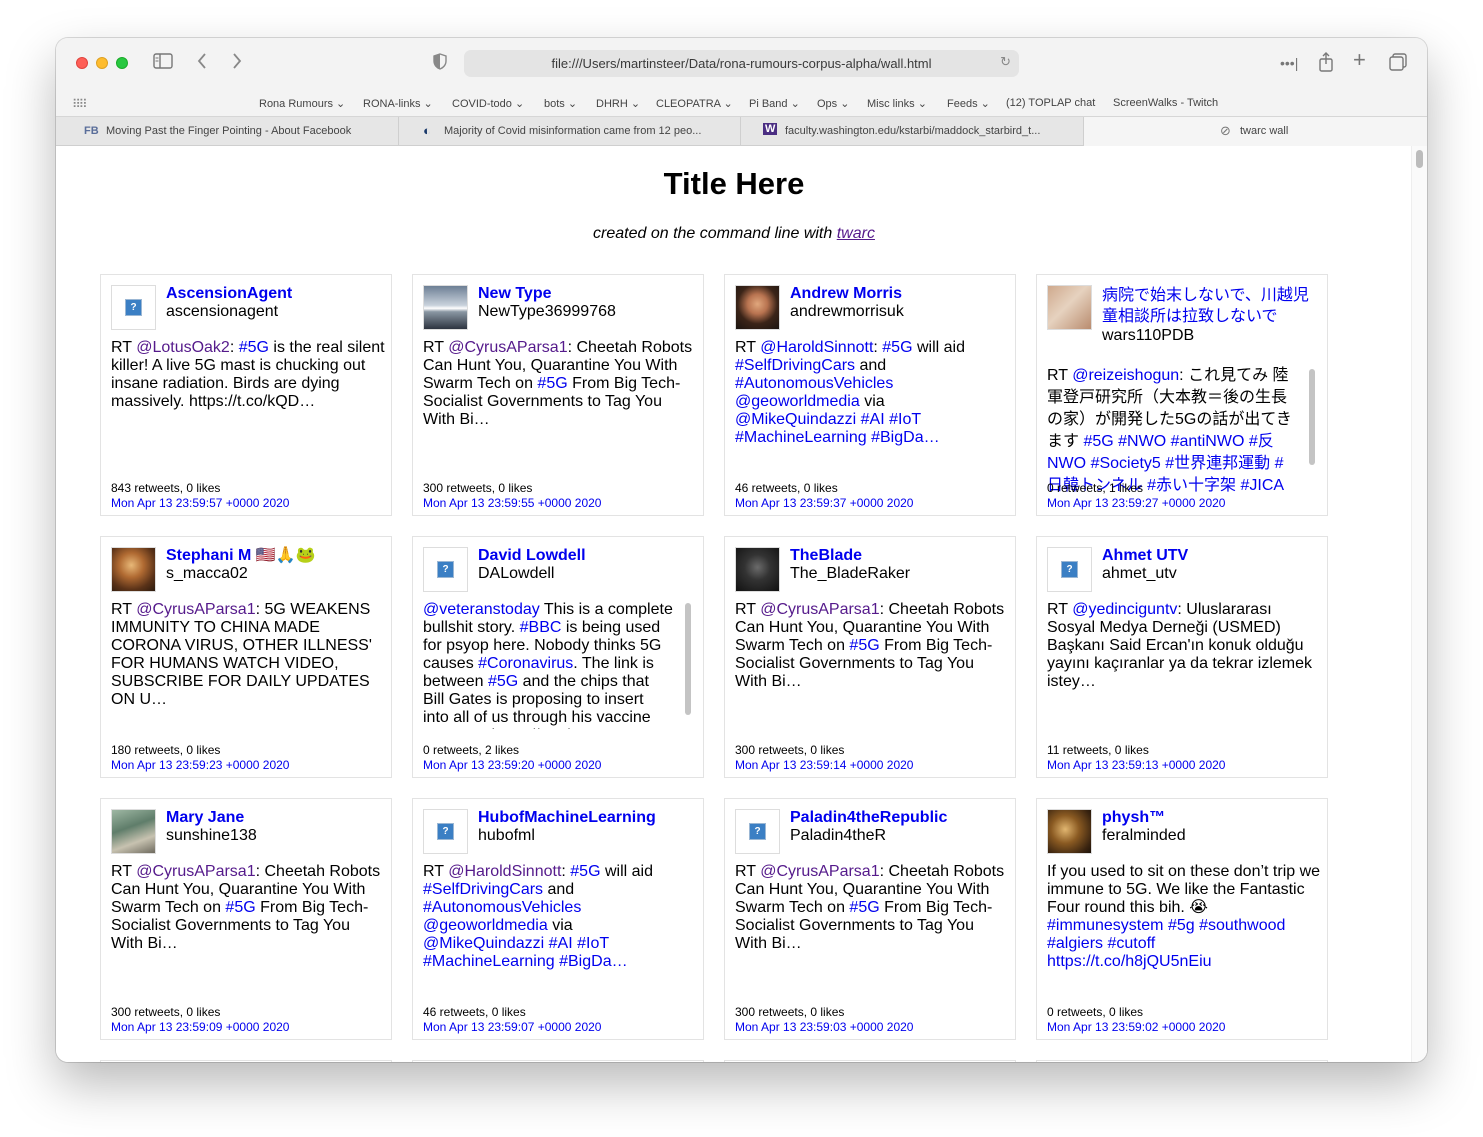  I want to click on tweet-date-link: Mon Apr 13 23:59:37 +0000 2020, so click(824, 503).